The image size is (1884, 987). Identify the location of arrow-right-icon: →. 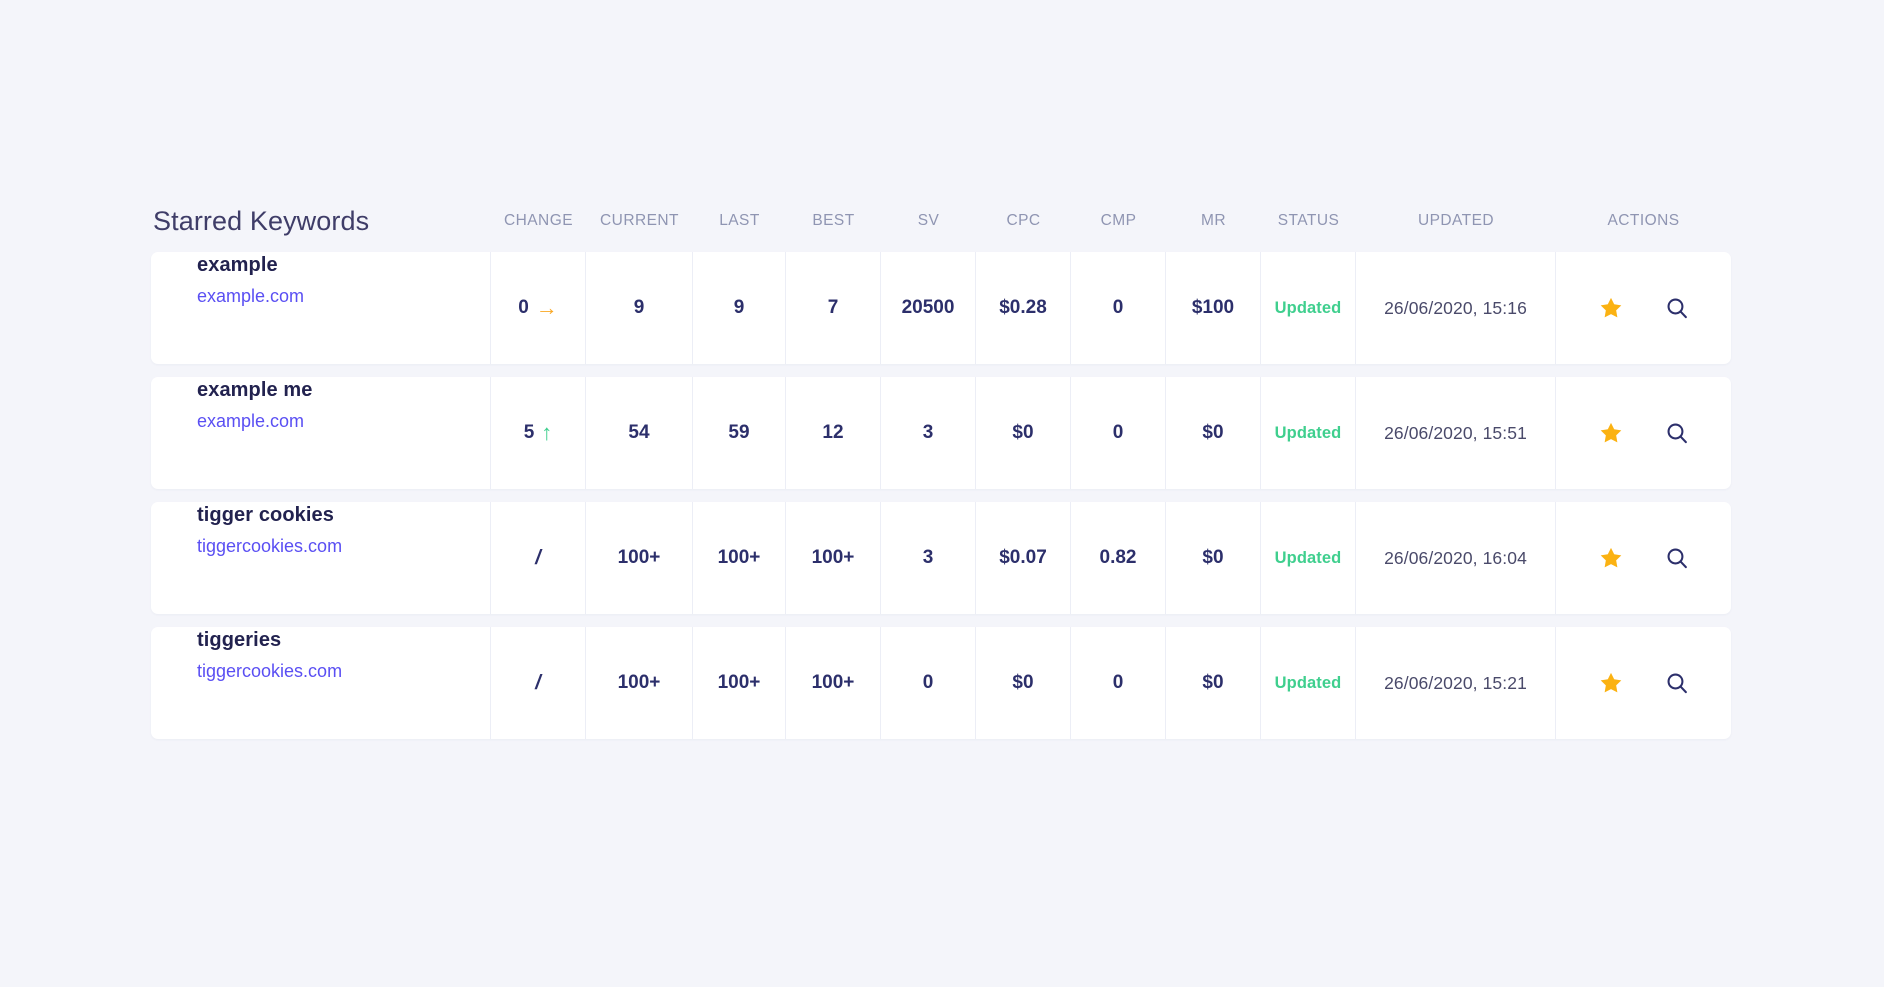
(546, 307).